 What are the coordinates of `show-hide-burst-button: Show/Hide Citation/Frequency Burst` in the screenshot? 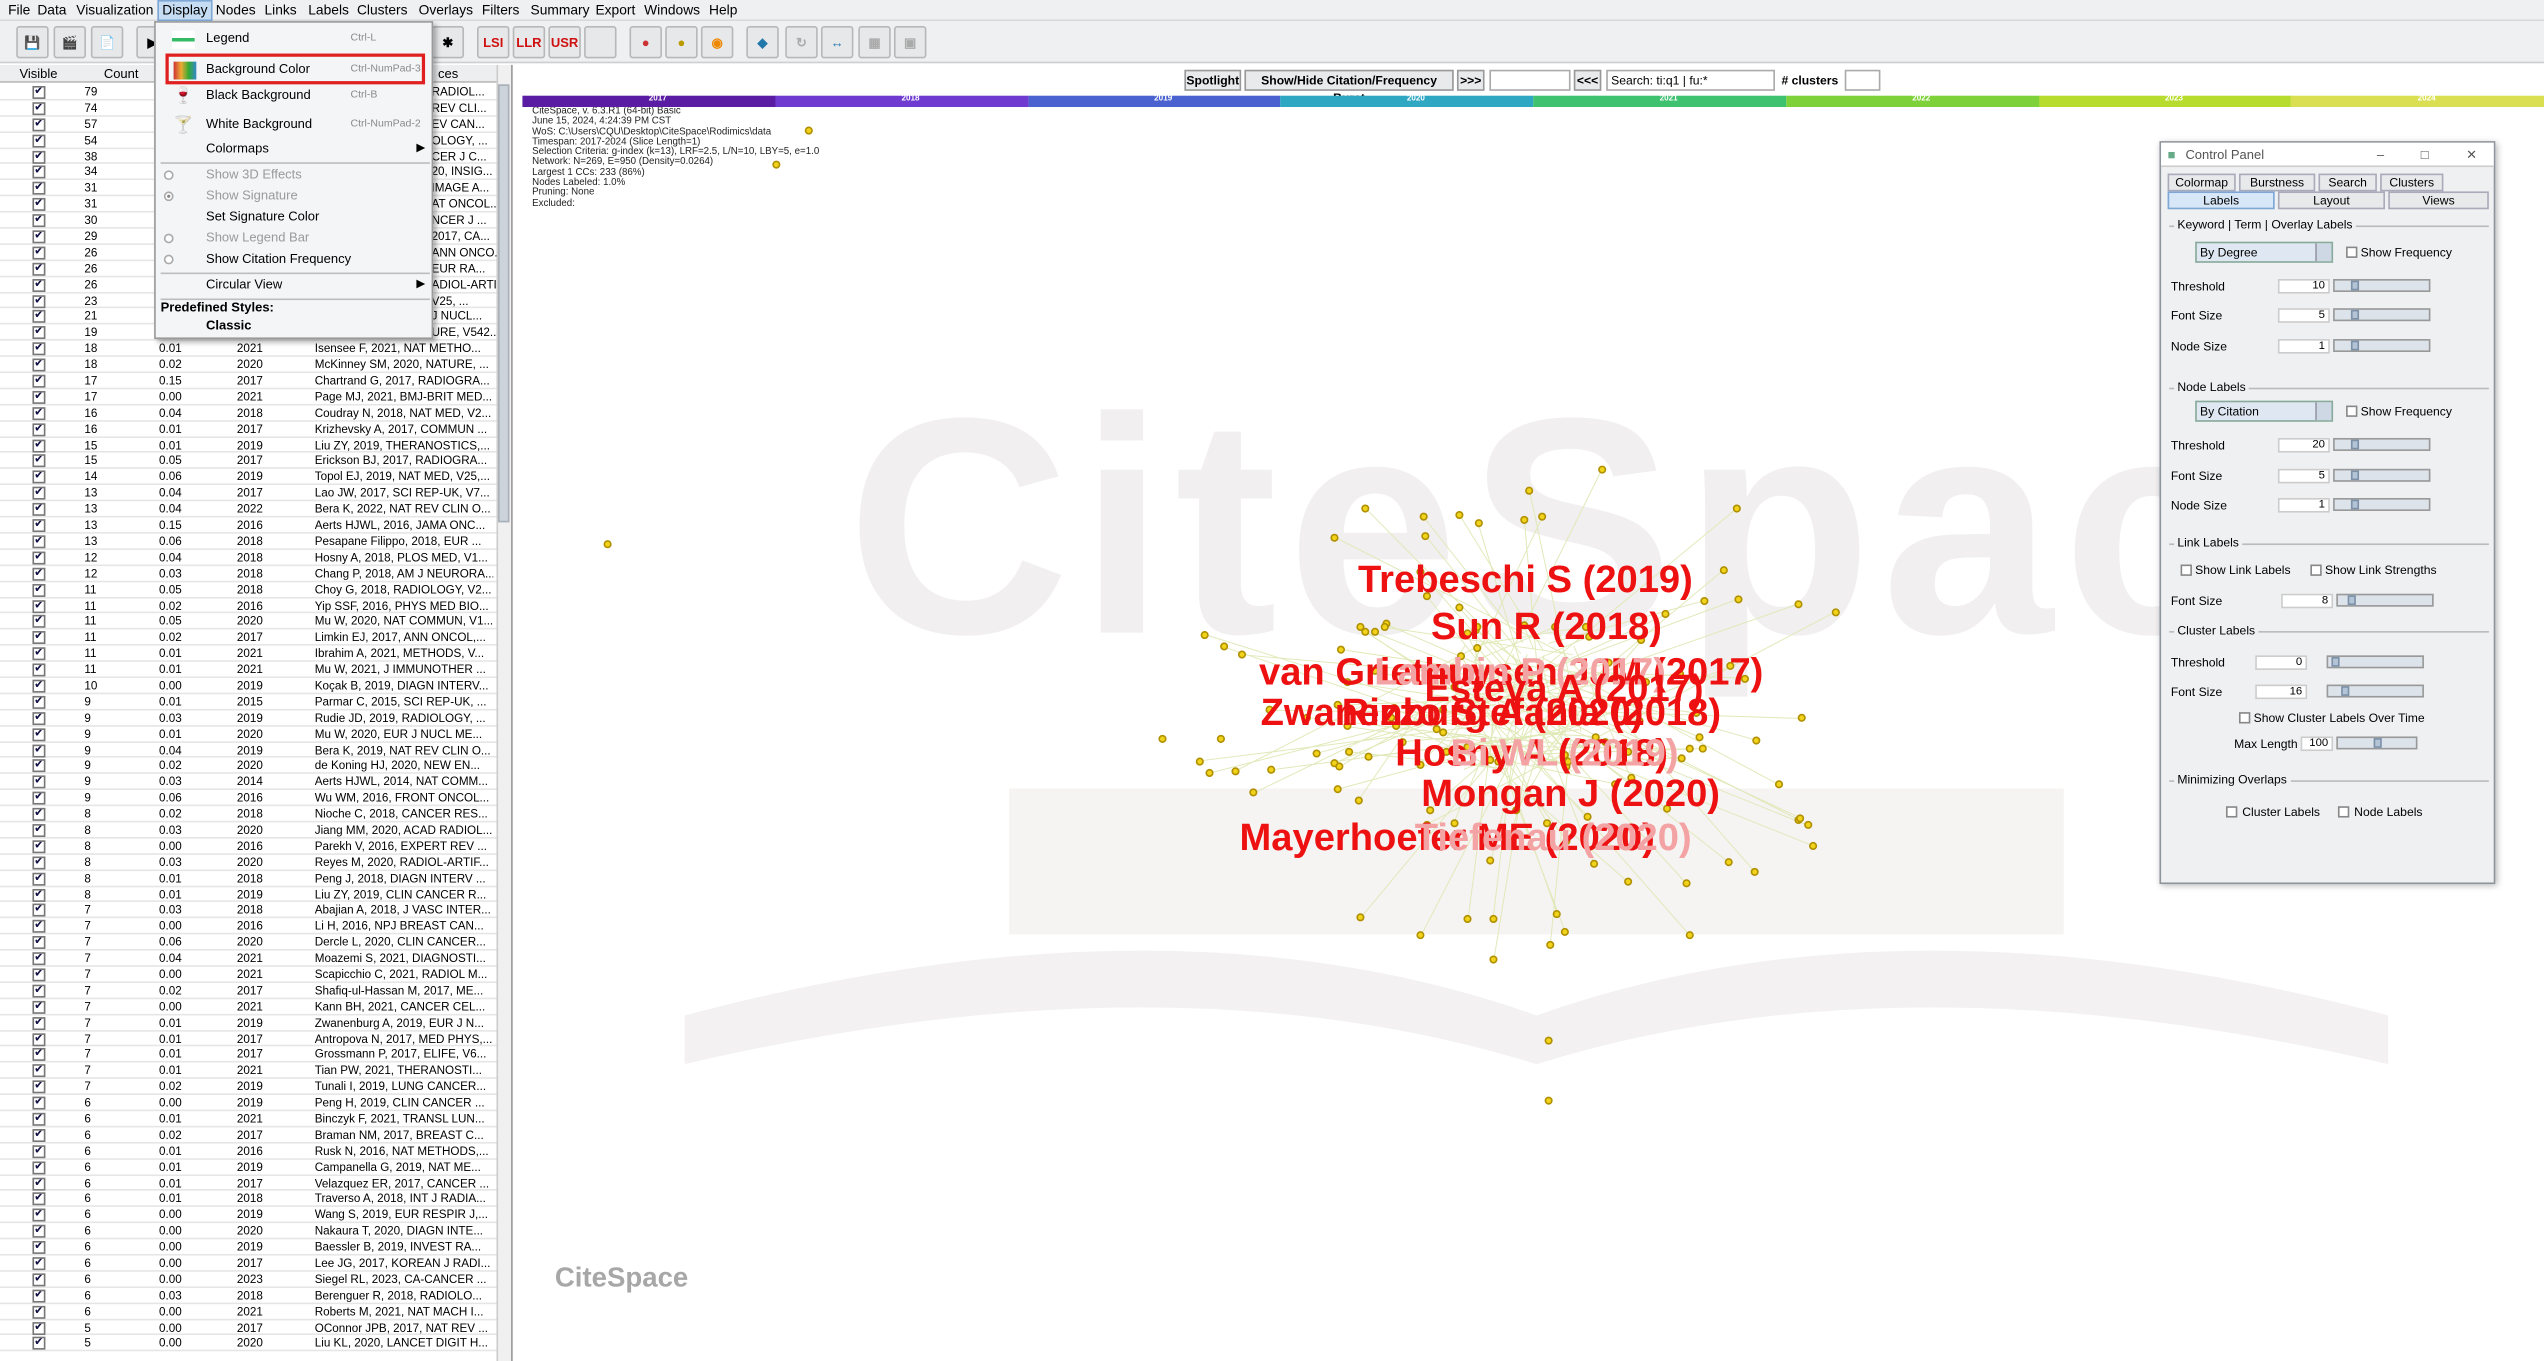 It's located at (1349, 87).